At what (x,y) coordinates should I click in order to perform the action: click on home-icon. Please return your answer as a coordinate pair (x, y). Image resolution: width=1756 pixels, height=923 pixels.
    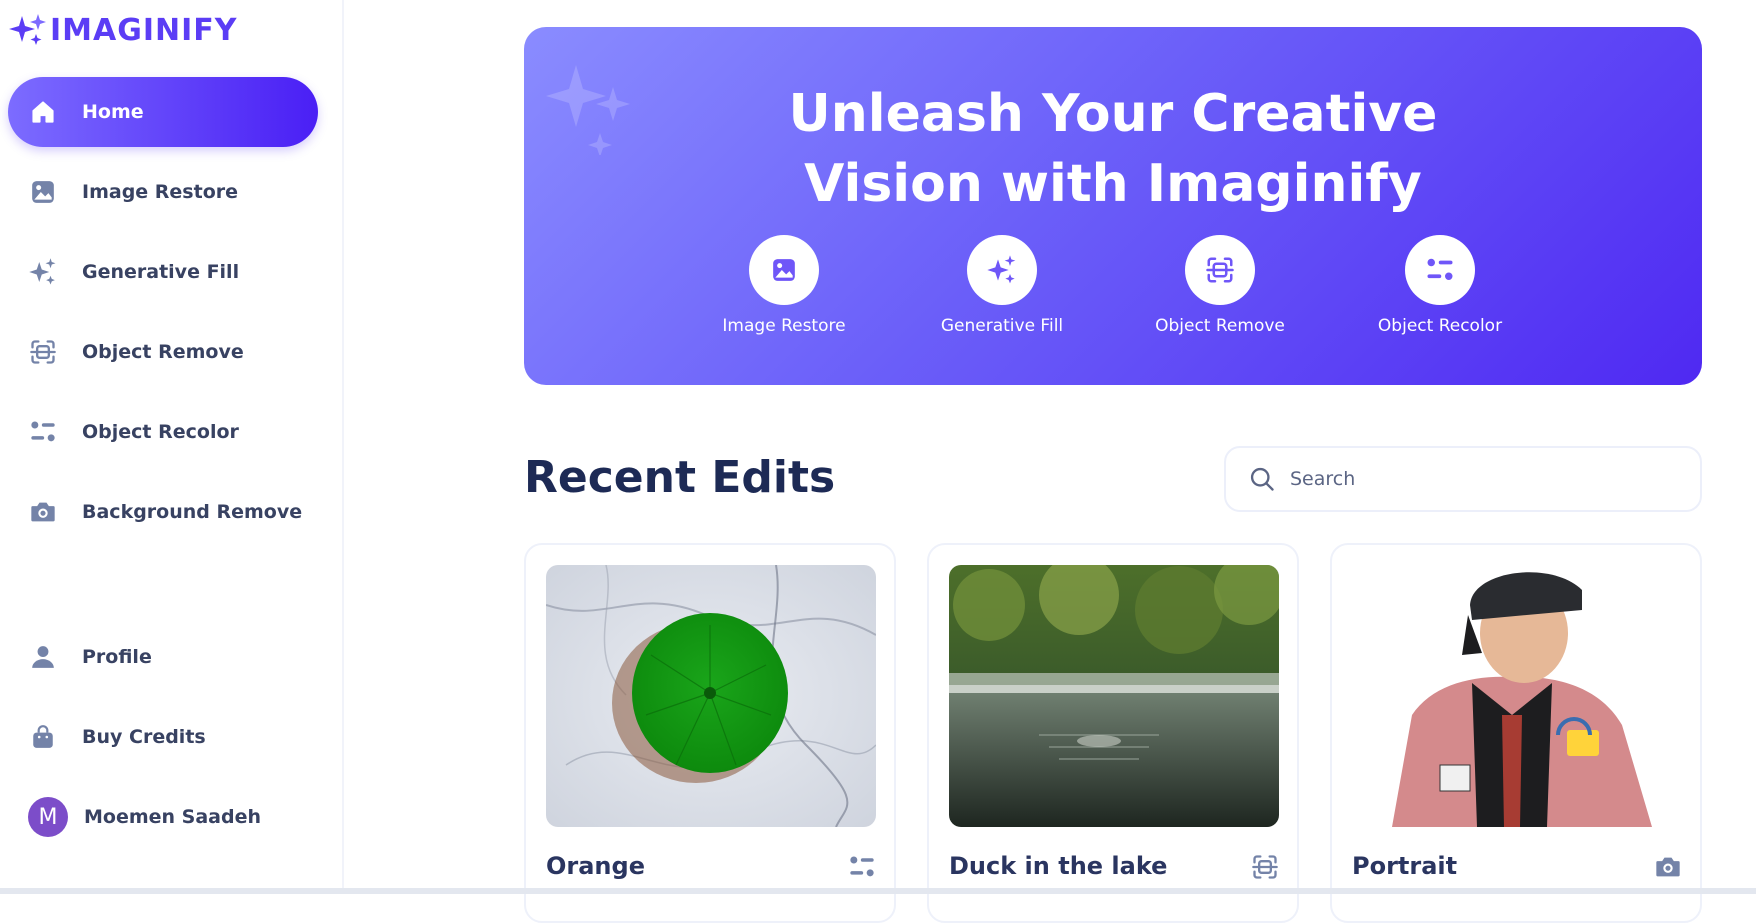
    Looking at the image, I should click on (43, 112).